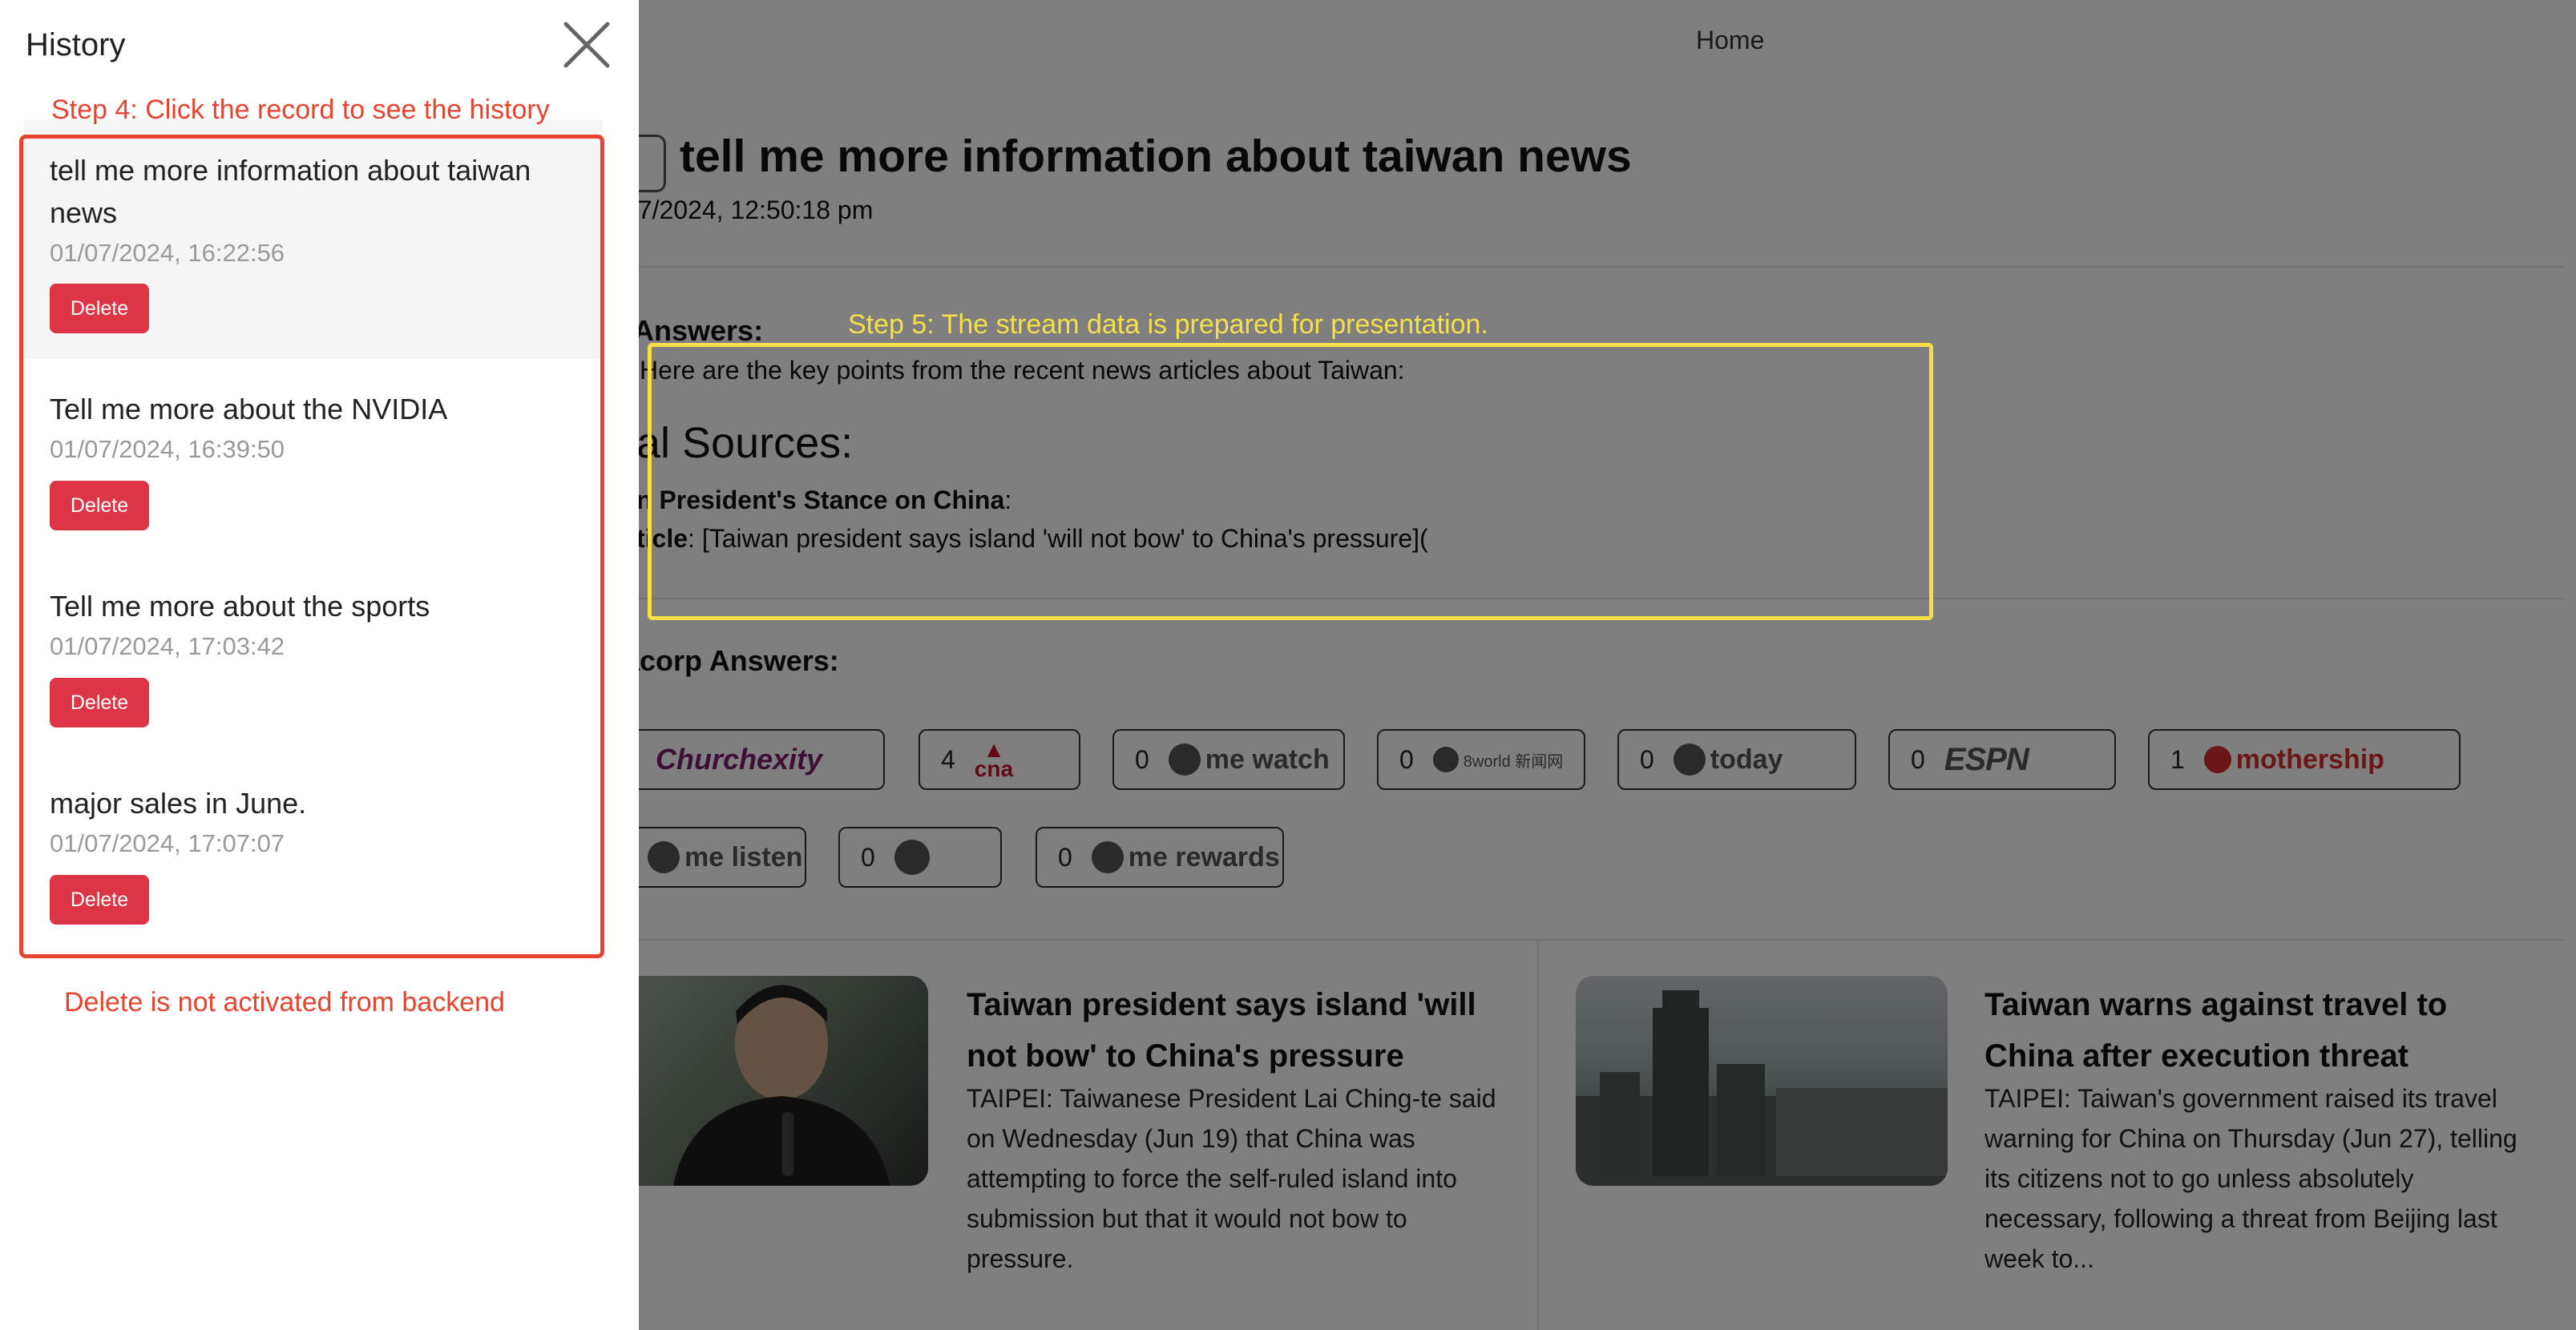 The width and height of the screenshot is (2576, 1330). I want to click on annotation-box-history-records, so click(311, 546).